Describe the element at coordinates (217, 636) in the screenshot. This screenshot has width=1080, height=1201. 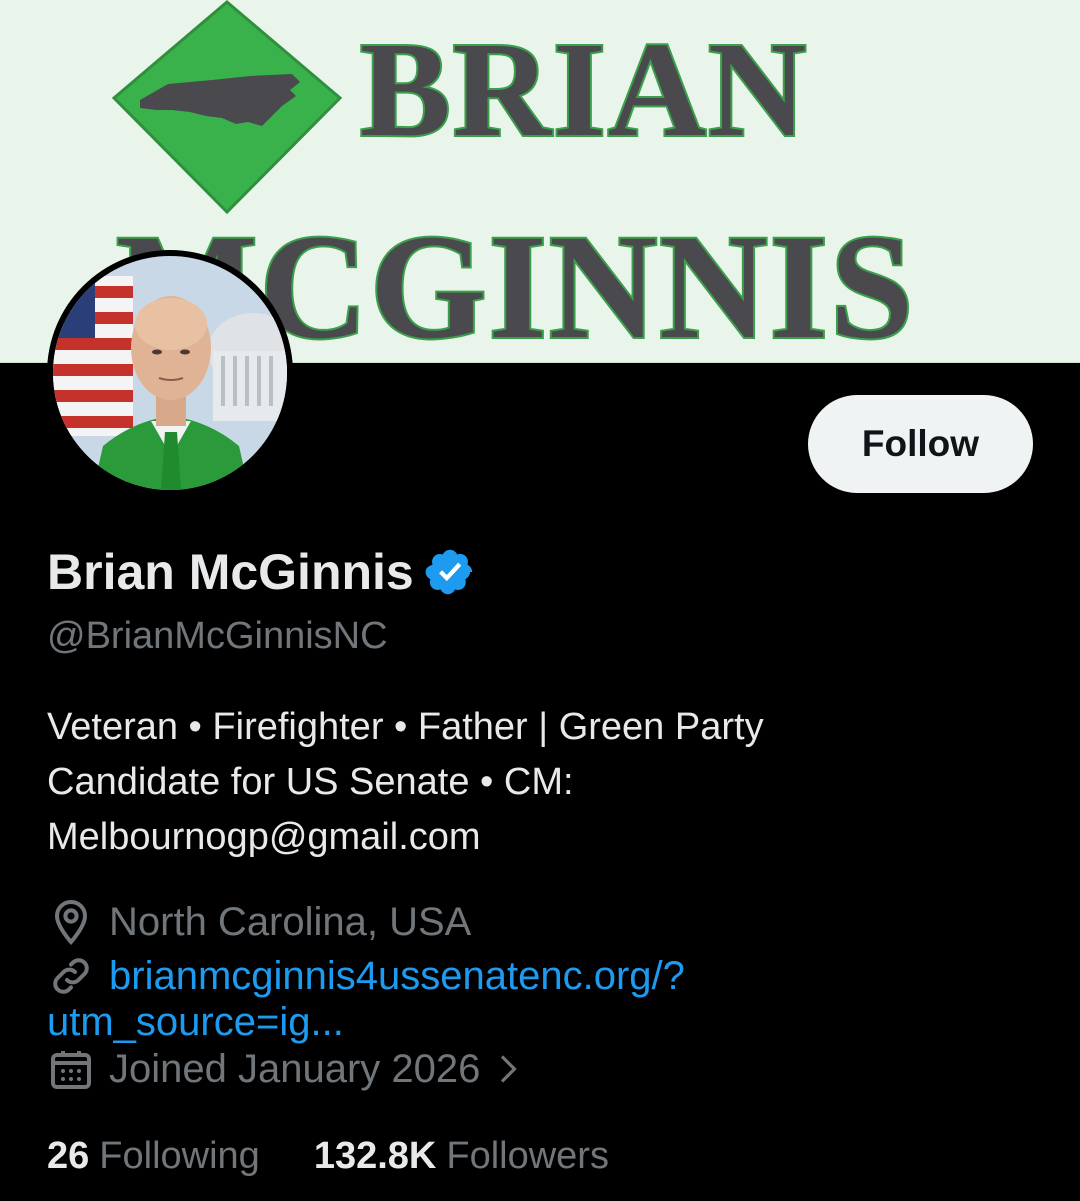
I see `handle: @BrianMcGinnisNC` at that location.